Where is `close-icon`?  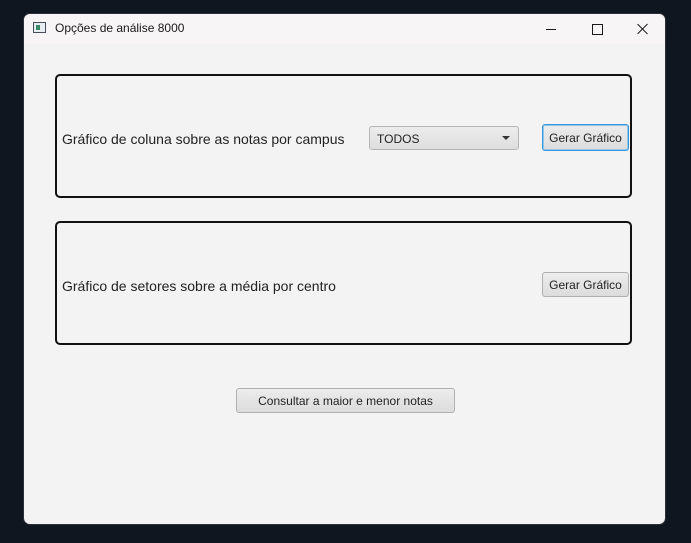
close-icon is located at coordinates (643, 29).